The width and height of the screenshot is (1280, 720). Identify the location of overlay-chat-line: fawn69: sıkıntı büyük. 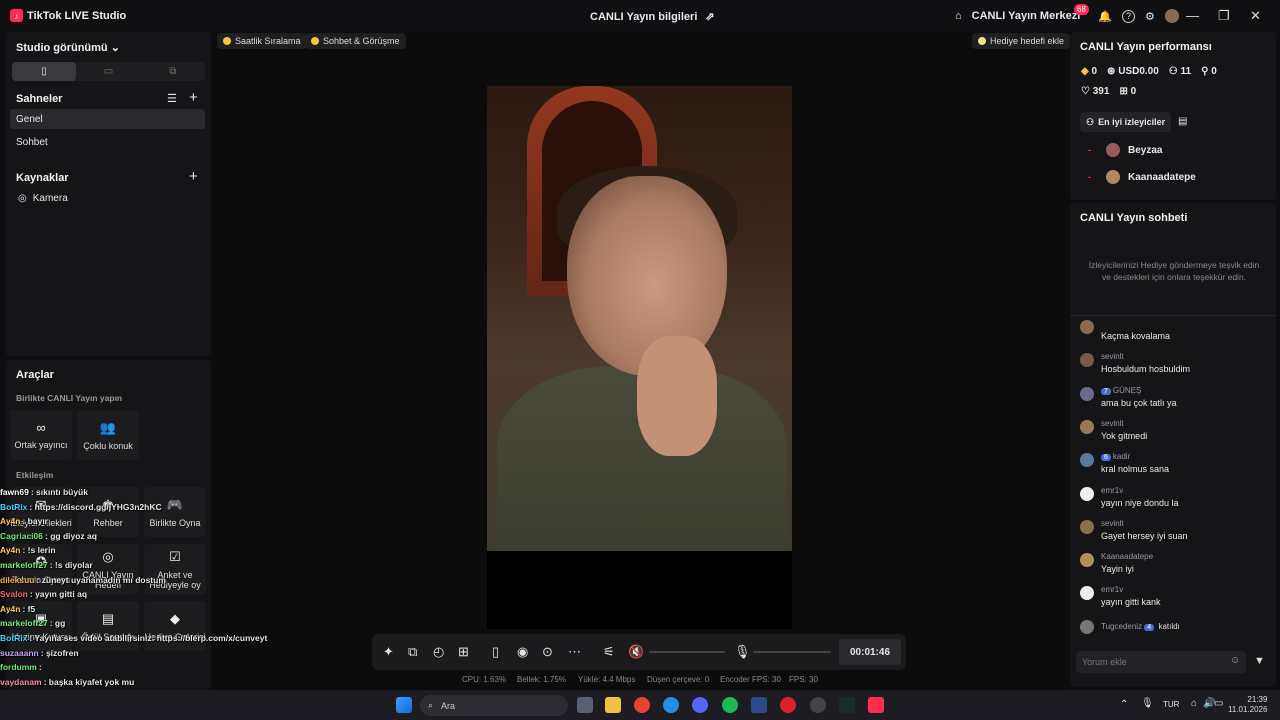
(150, 492).